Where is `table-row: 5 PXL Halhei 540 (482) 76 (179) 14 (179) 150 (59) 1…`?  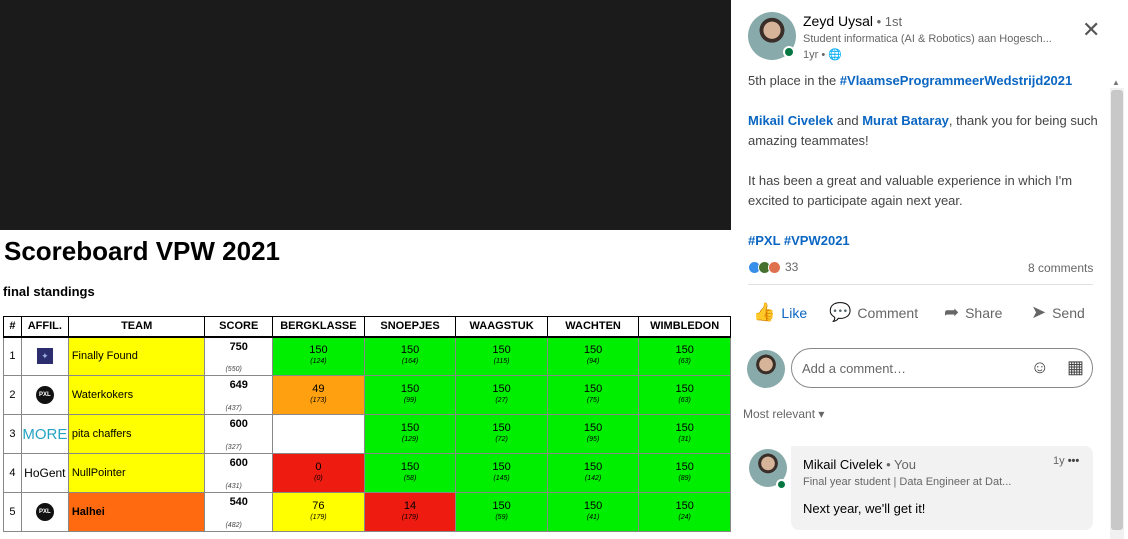
table-row: 5 PXL Halhei 540 (482) 76 (179) 14 (179) 150 (59) 1… is located at coordinates (367, 512).